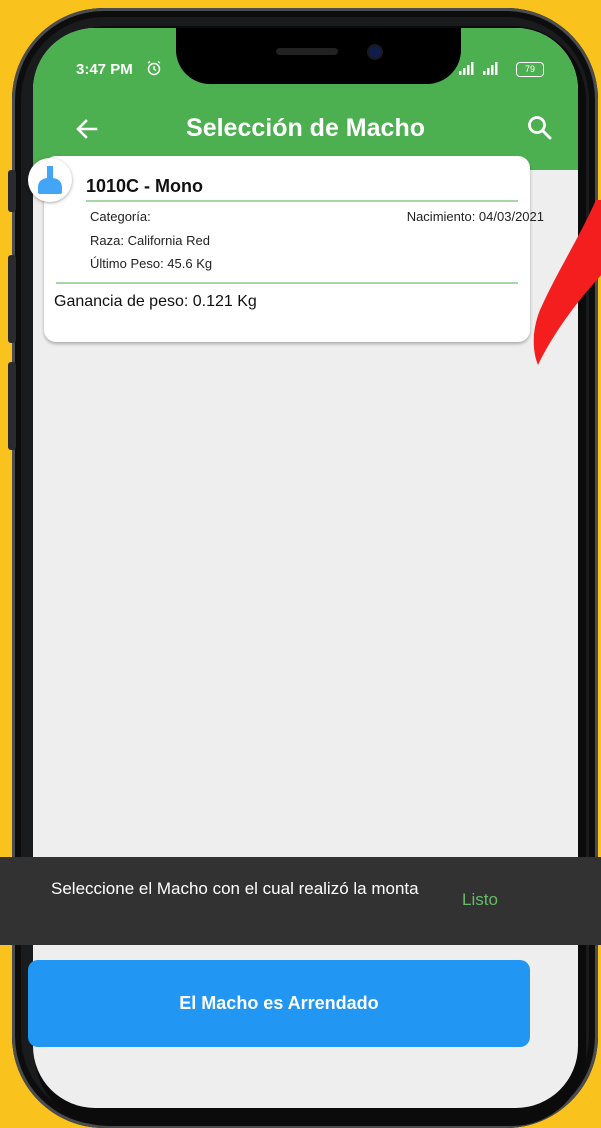 The width and height of the screenshot is (601, 1128). I want to click on red-brushstroke, so click(567, 282).